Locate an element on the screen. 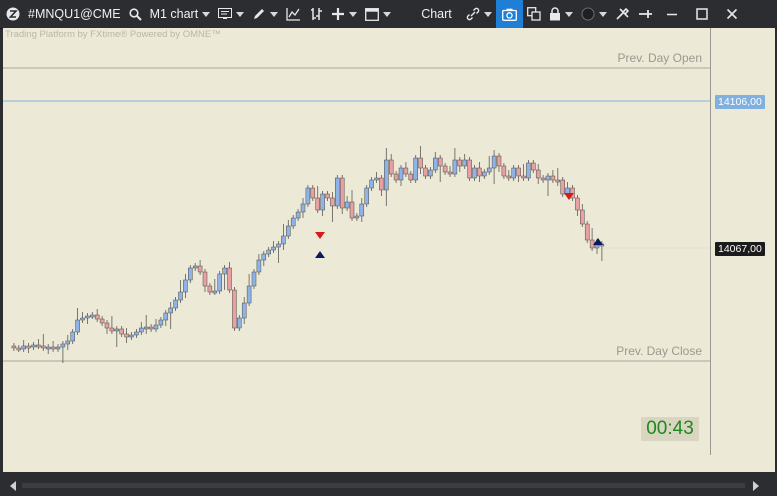  close-icon is located at coordinates (731, 14).